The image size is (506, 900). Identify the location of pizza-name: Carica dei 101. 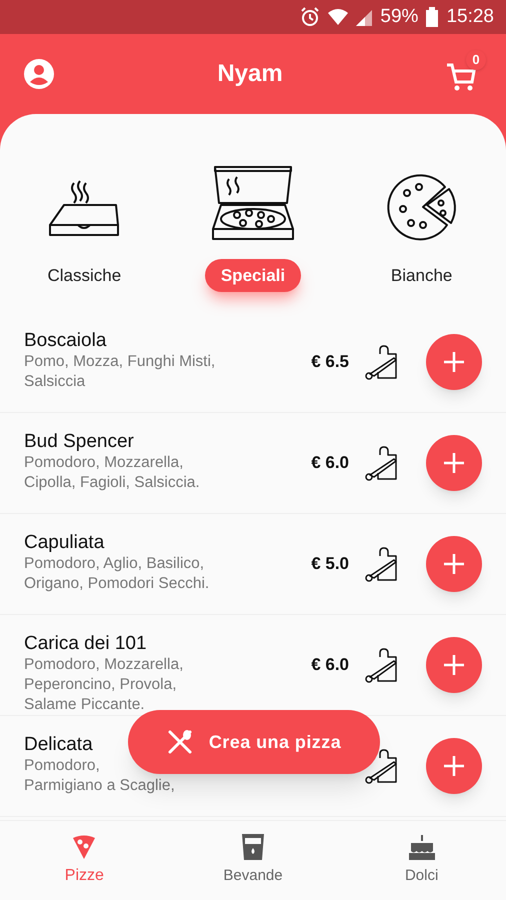
(85, 644).